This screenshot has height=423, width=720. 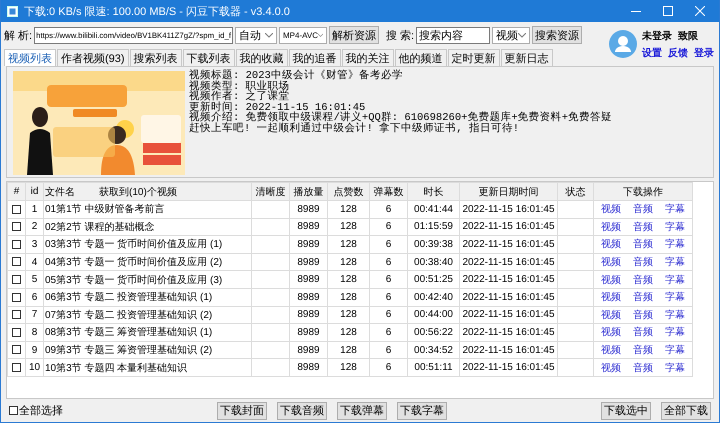 I want to click on download-button: 下载字幕, so click(x=422, y=411).